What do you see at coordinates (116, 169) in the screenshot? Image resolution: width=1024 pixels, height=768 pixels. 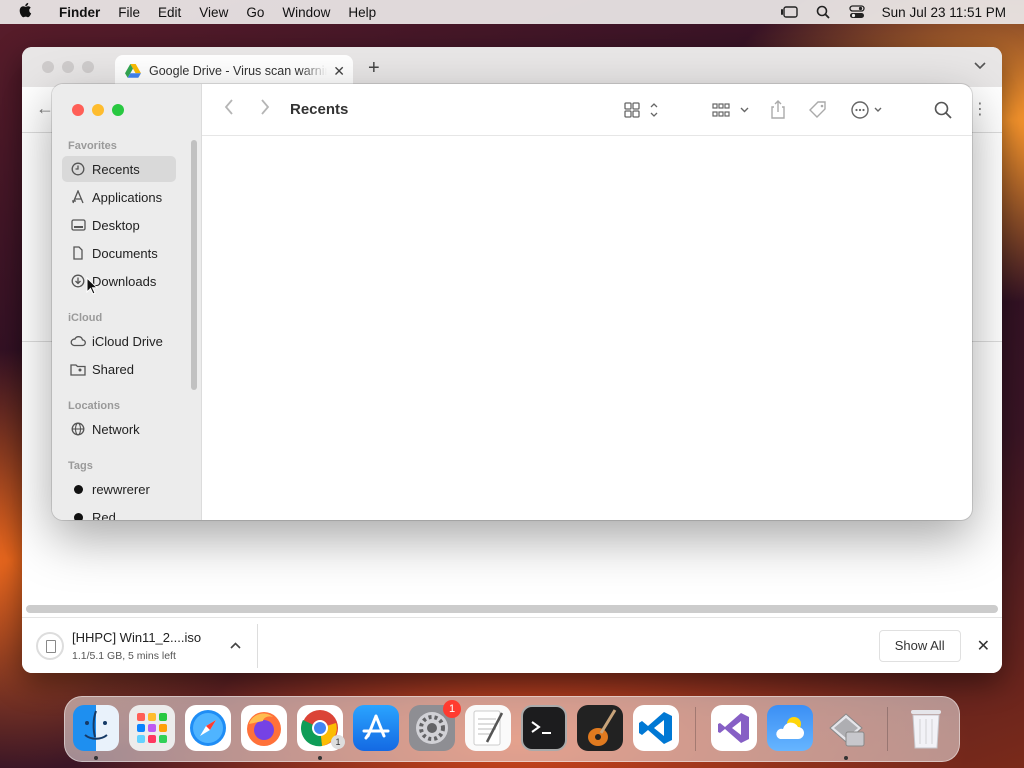 I see `sidebar-item-label: Recents` at bounding box center [116, 169].